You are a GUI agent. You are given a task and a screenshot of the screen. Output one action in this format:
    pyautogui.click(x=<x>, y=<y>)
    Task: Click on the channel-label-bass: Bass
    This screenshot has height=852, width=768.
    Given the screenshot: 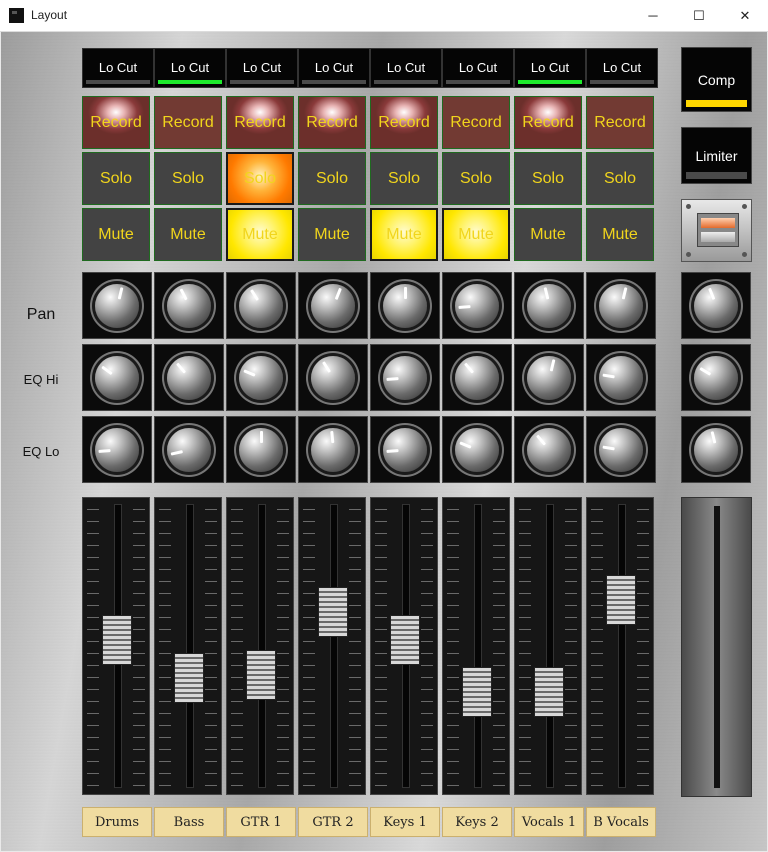 What is the action you would take?
    pyautogui.click(x=189, y=822)
    